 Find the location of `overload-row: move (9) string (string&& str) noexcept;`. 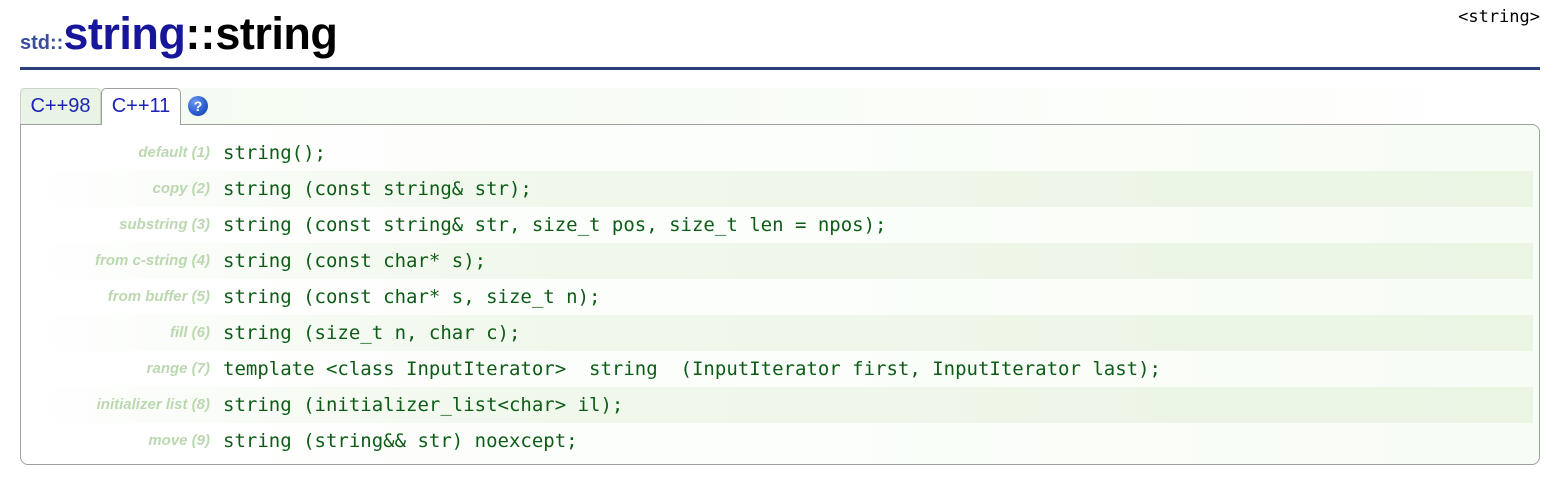

overload-row: move (9) string (string&& str) noexcept; is located at coordinates (780, 441).